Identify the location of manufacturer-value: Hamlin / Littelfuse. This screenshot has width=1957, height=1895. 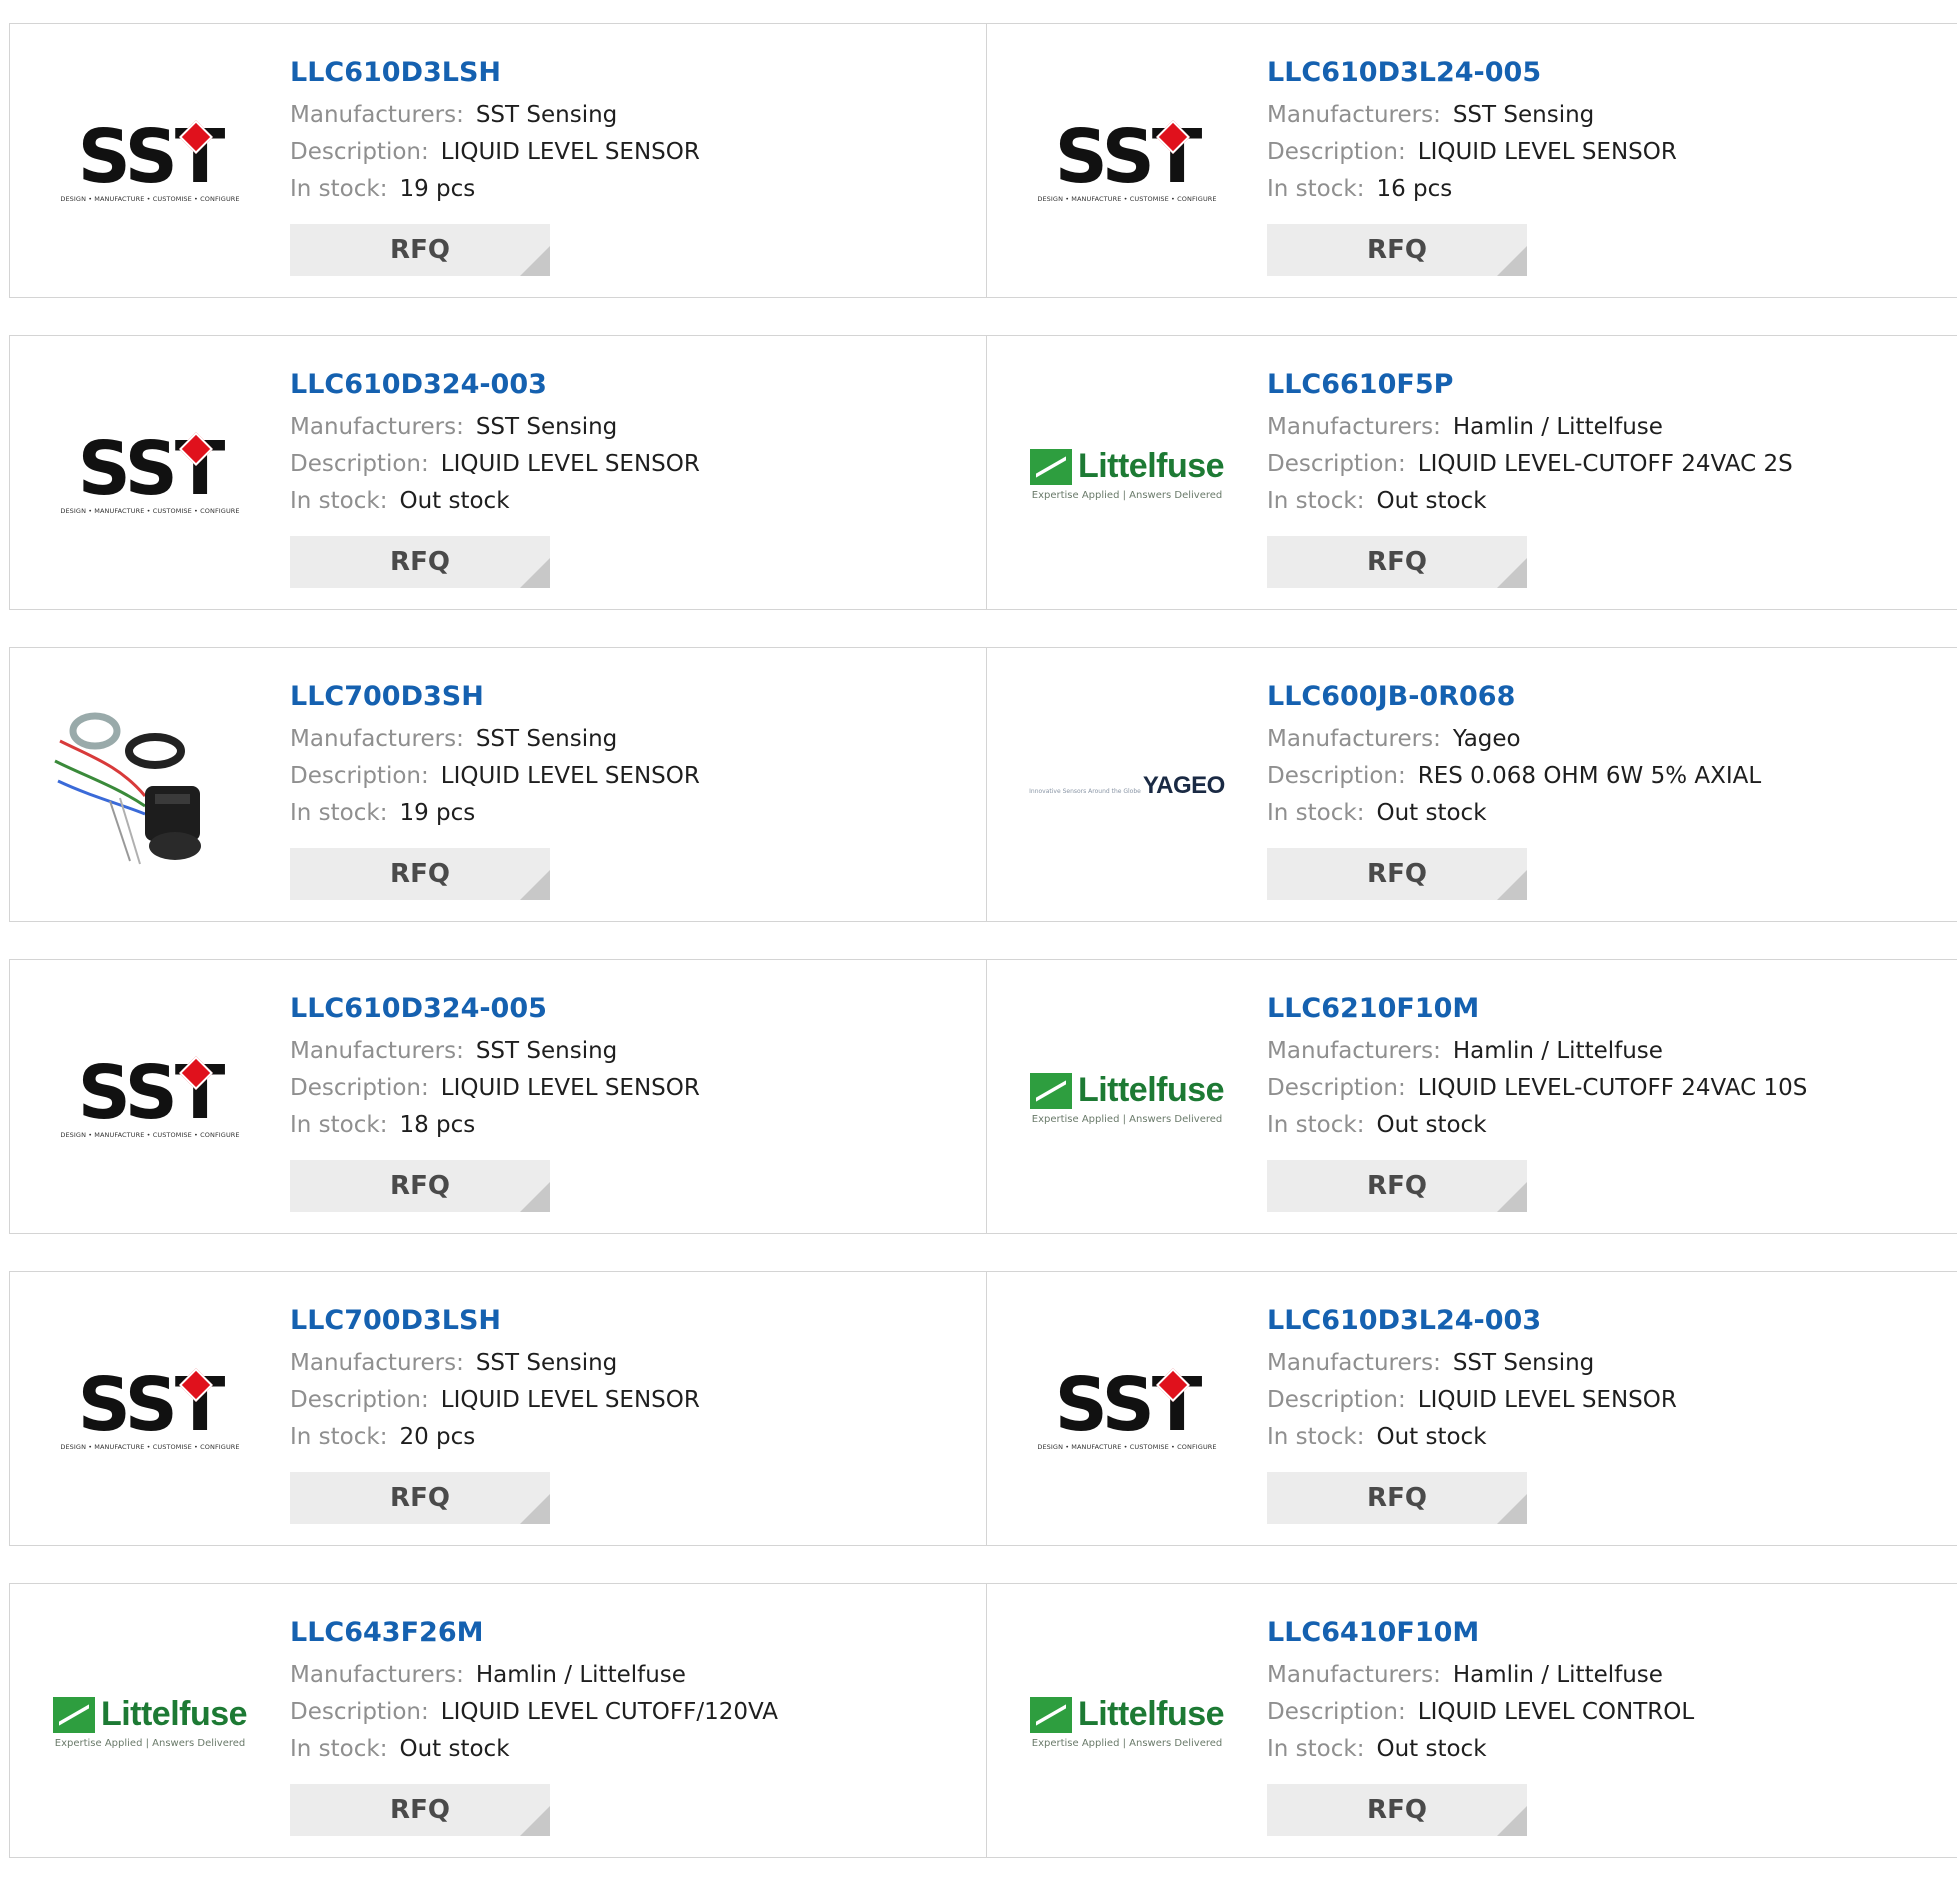
(580, 1675).